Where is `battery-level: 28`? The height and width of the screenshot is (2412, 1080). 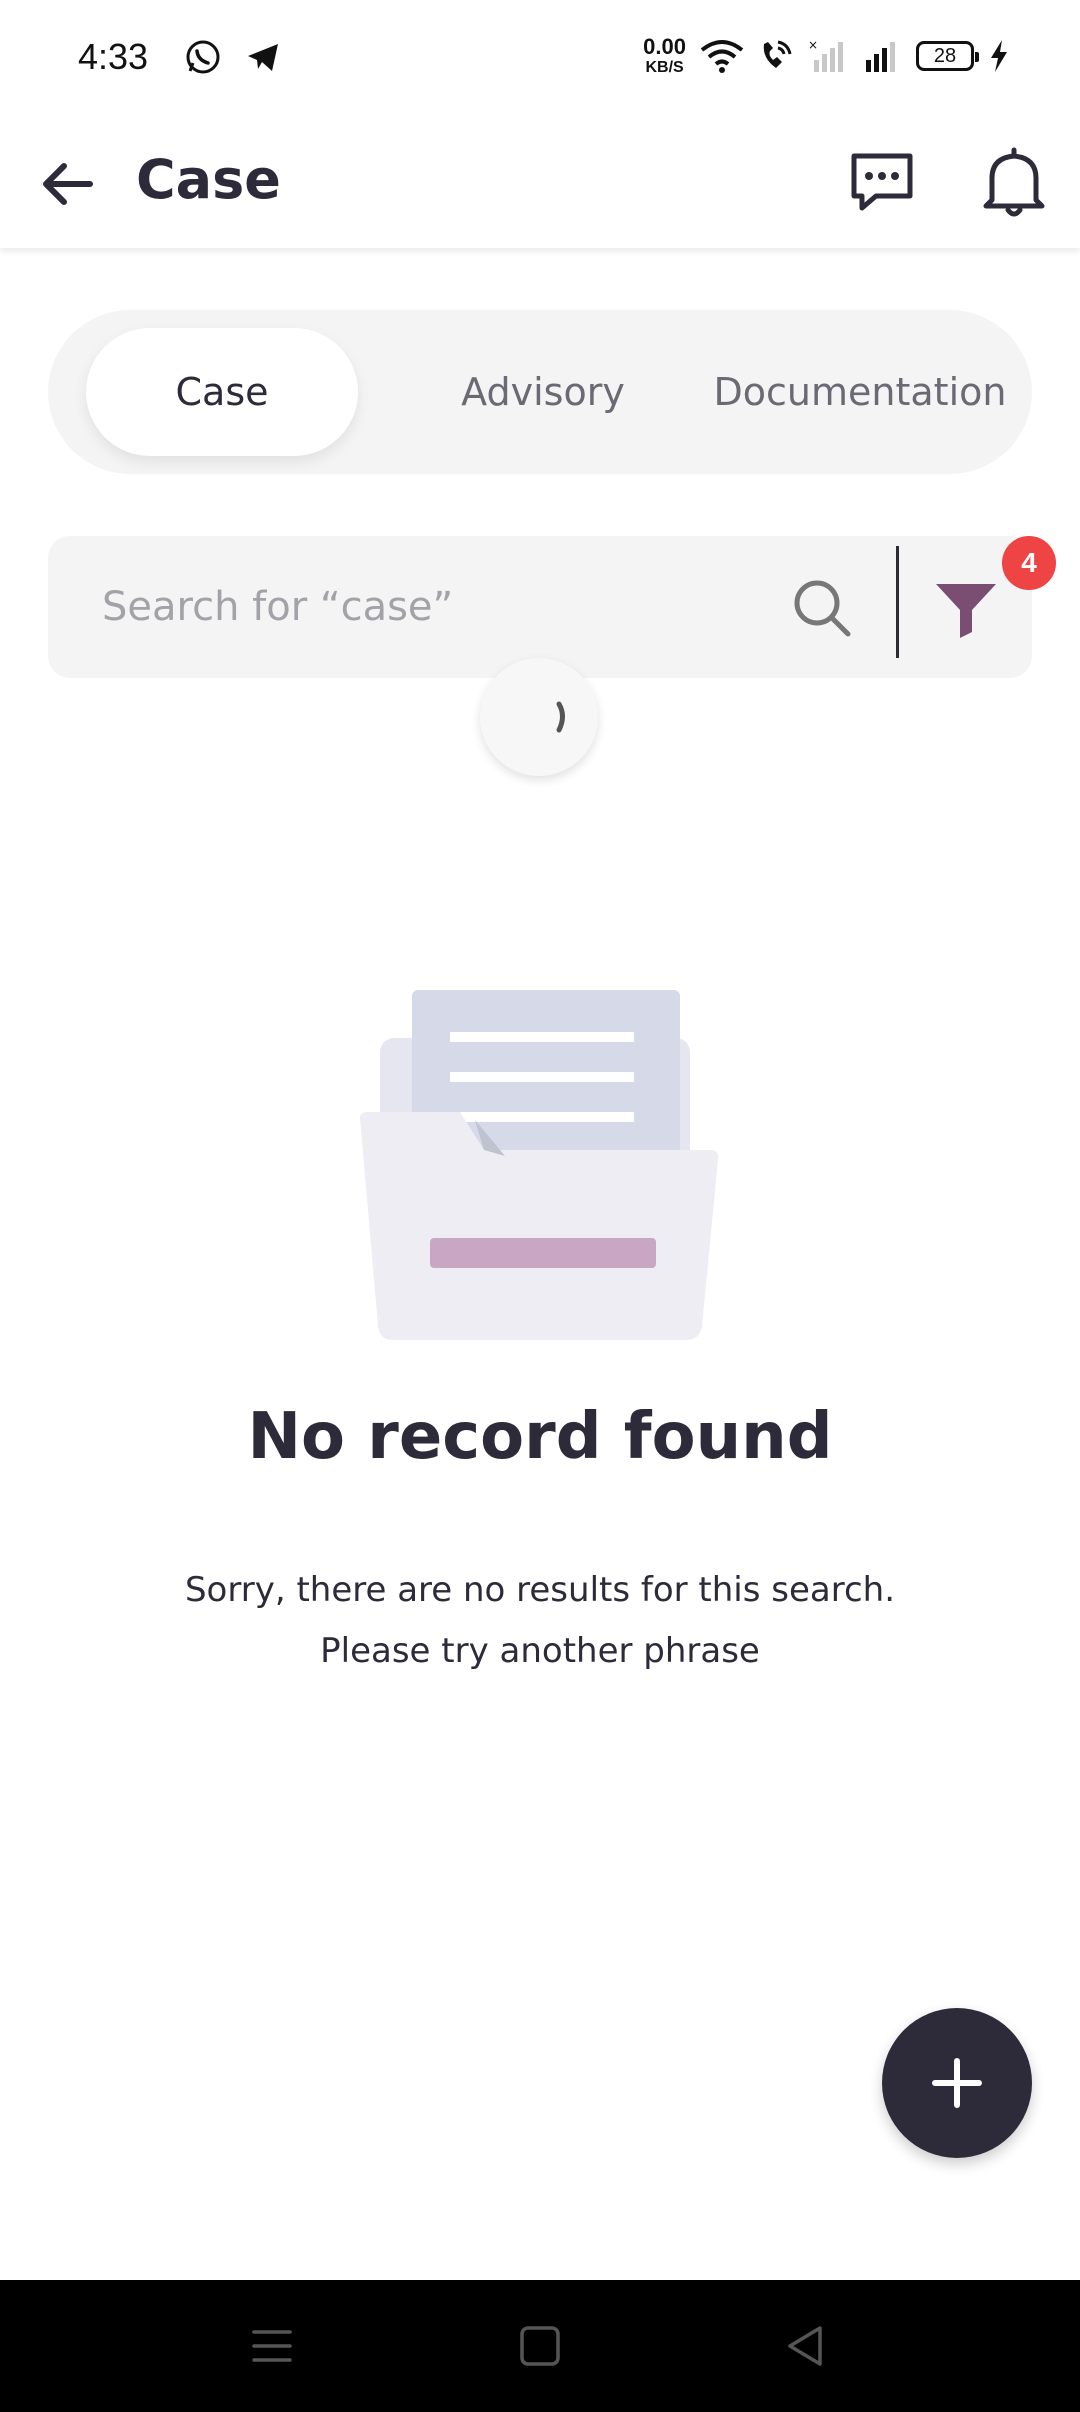
battery-level: 28 is located at coordinates (945, 55).